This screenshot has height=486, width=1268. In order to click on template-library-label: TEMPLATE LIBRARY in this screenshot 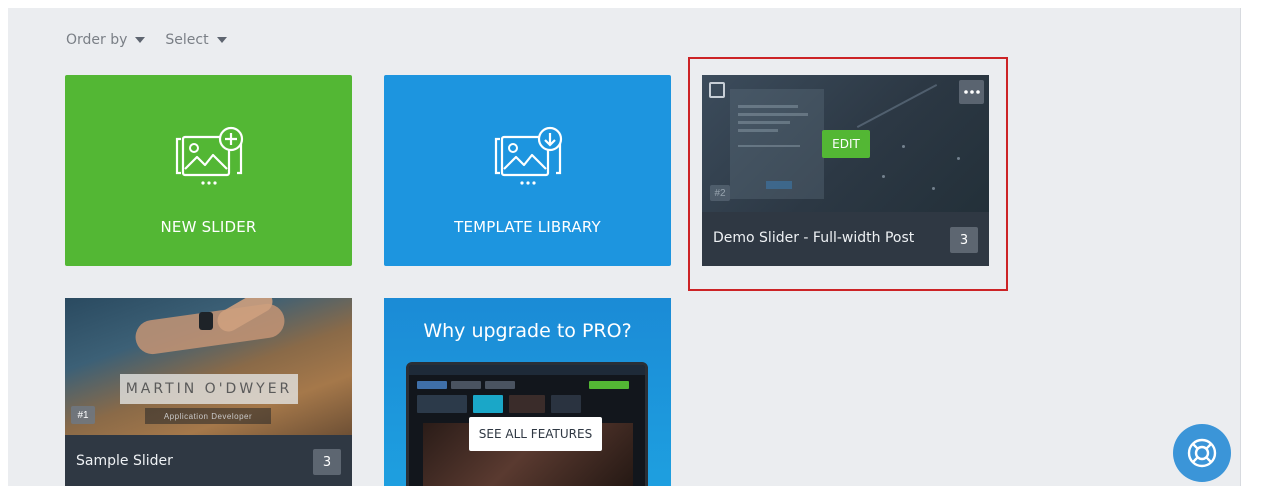, I will do `click(527, 227)`.